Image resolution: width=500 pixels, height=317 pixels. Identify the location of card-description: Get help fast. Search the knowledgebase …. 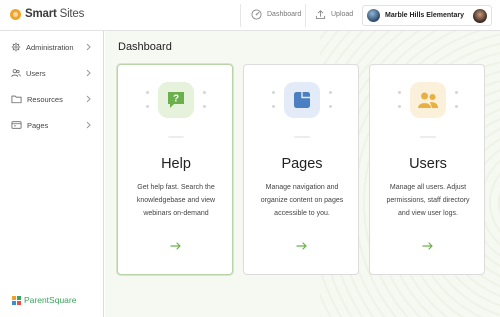
(176, 200).